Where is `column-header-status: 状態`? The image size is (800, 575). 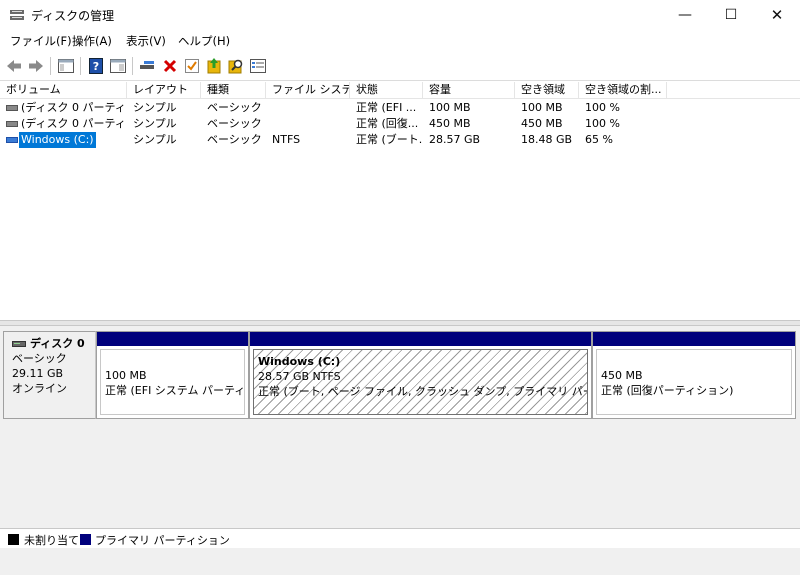 column-header-status: 状態 is located at coordinates (386, 90).